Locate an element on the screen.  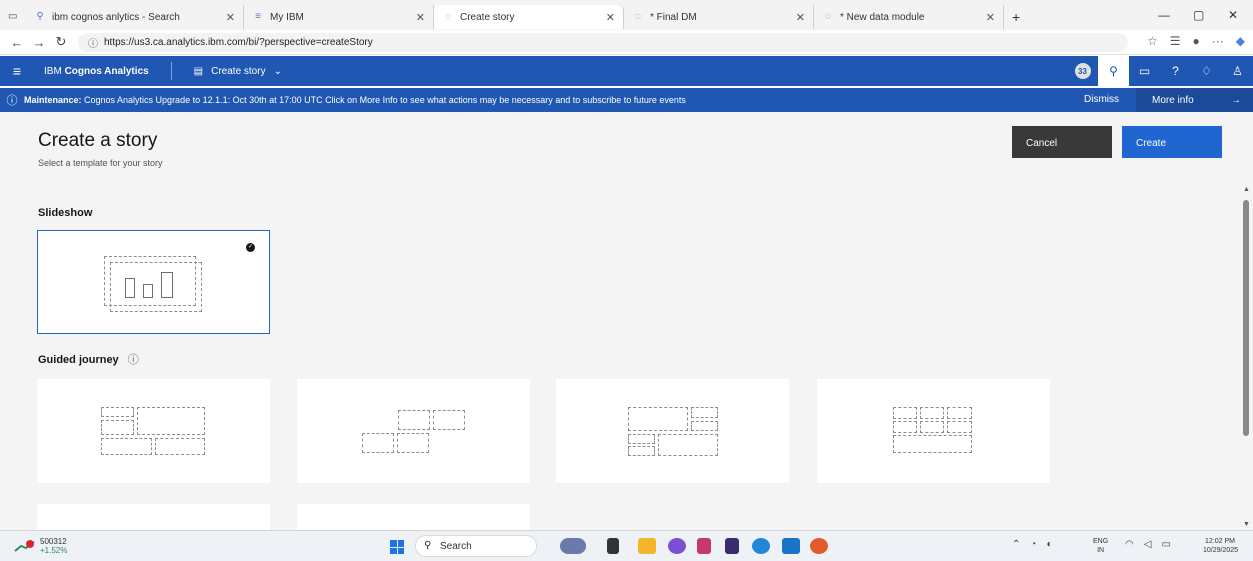
app-brand: IBM Cognos Analytics is located at coordinates (96, 71).